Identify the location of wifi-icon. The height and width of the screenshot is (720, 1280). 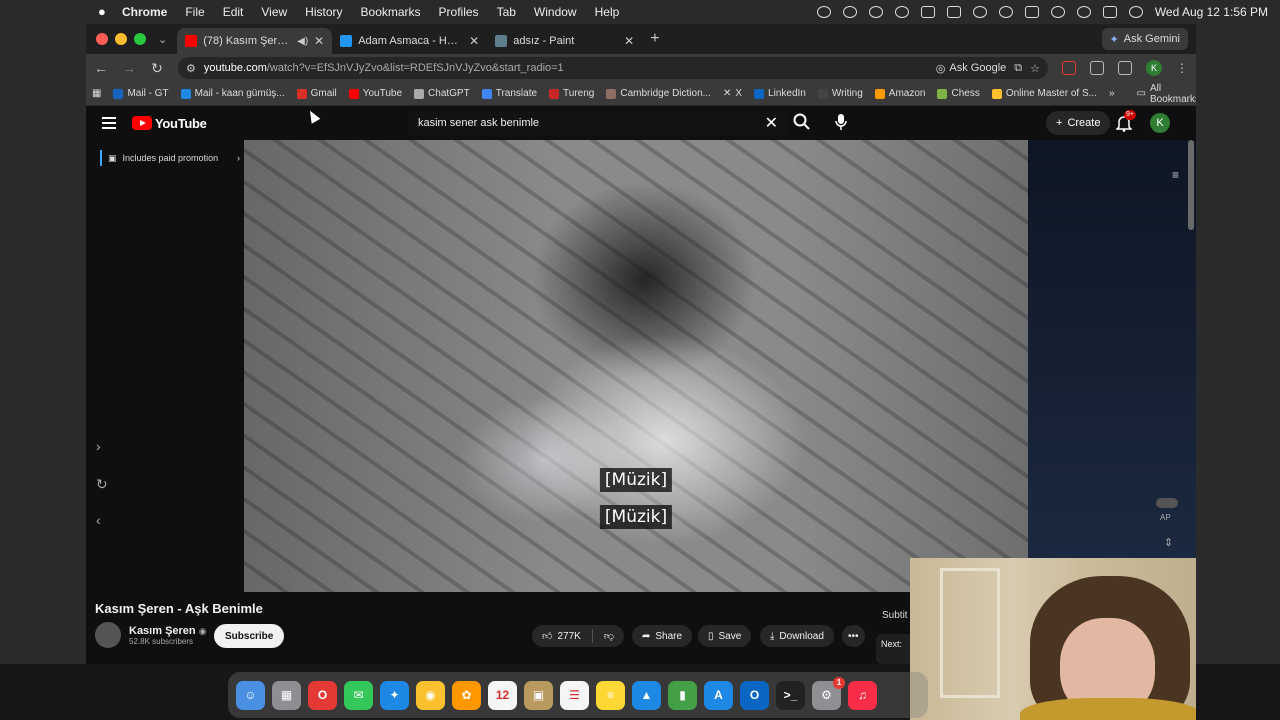
(1057, 12).